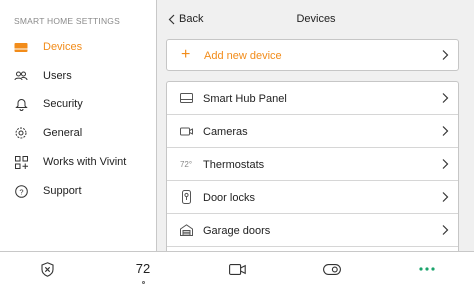  I want to click on sidebar-item-label: Users, so click(57, 76).